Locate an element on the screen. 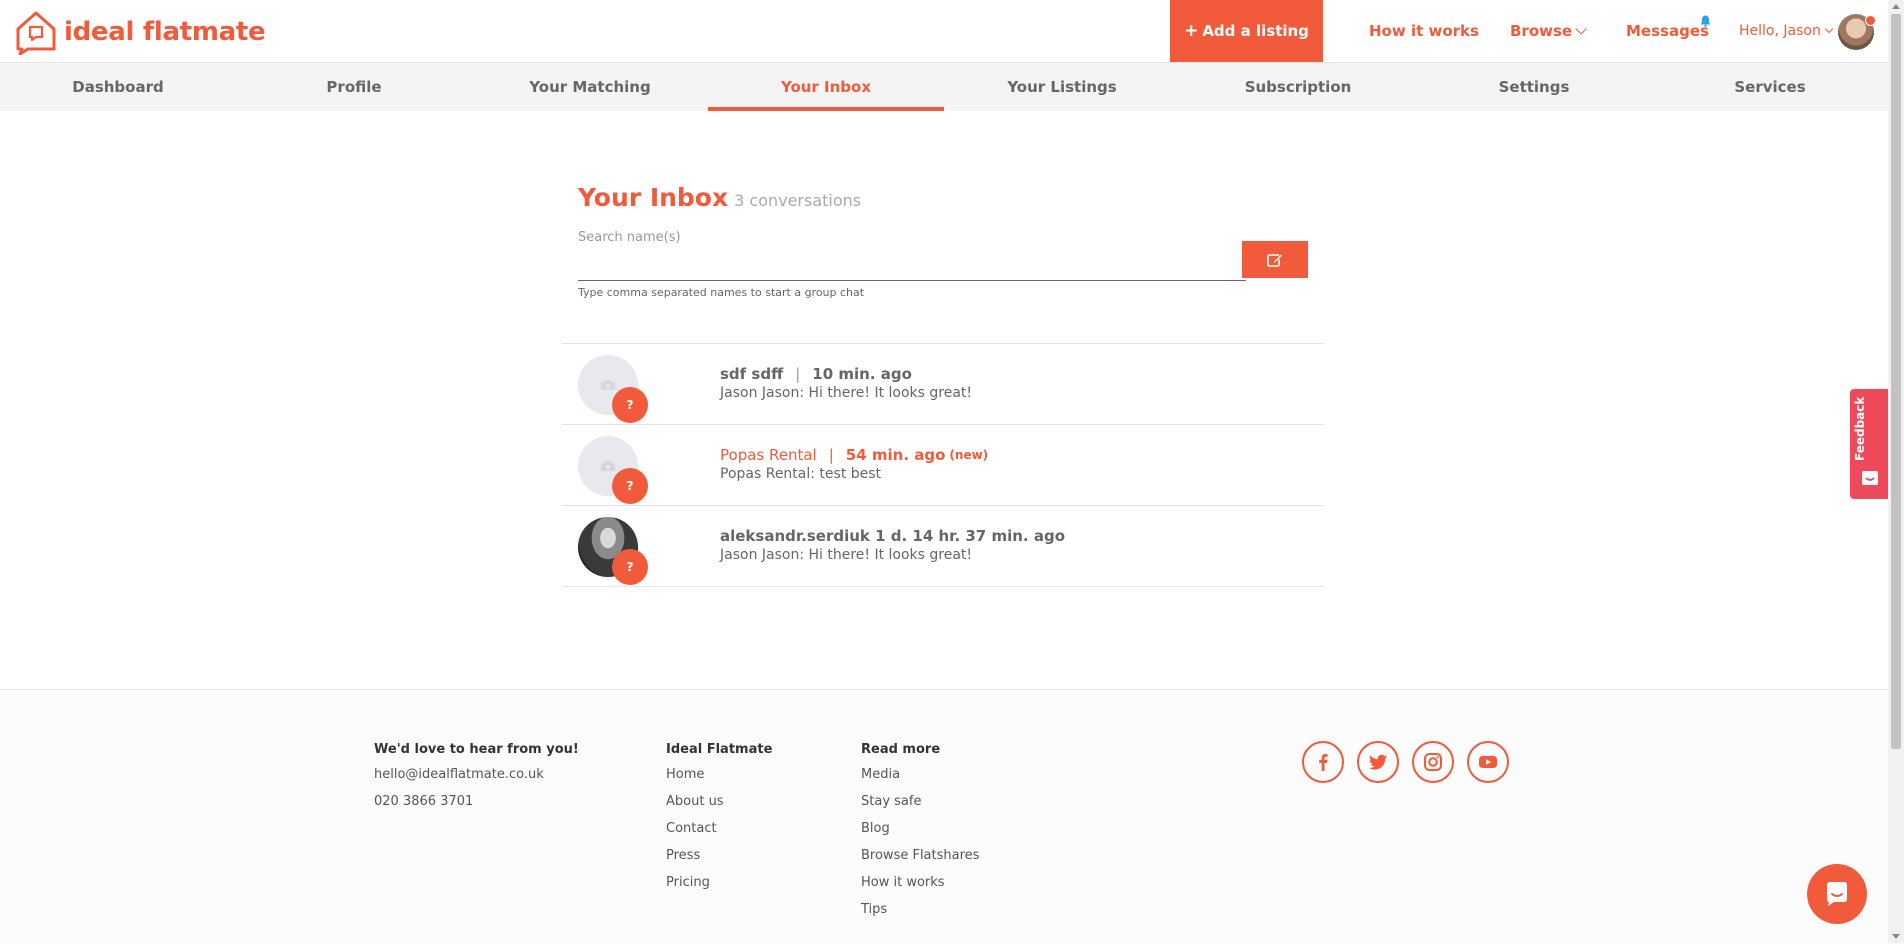 This screenshot has height=944, width=1904. page-title: Your Inbox is located at coordinates (653, 197).